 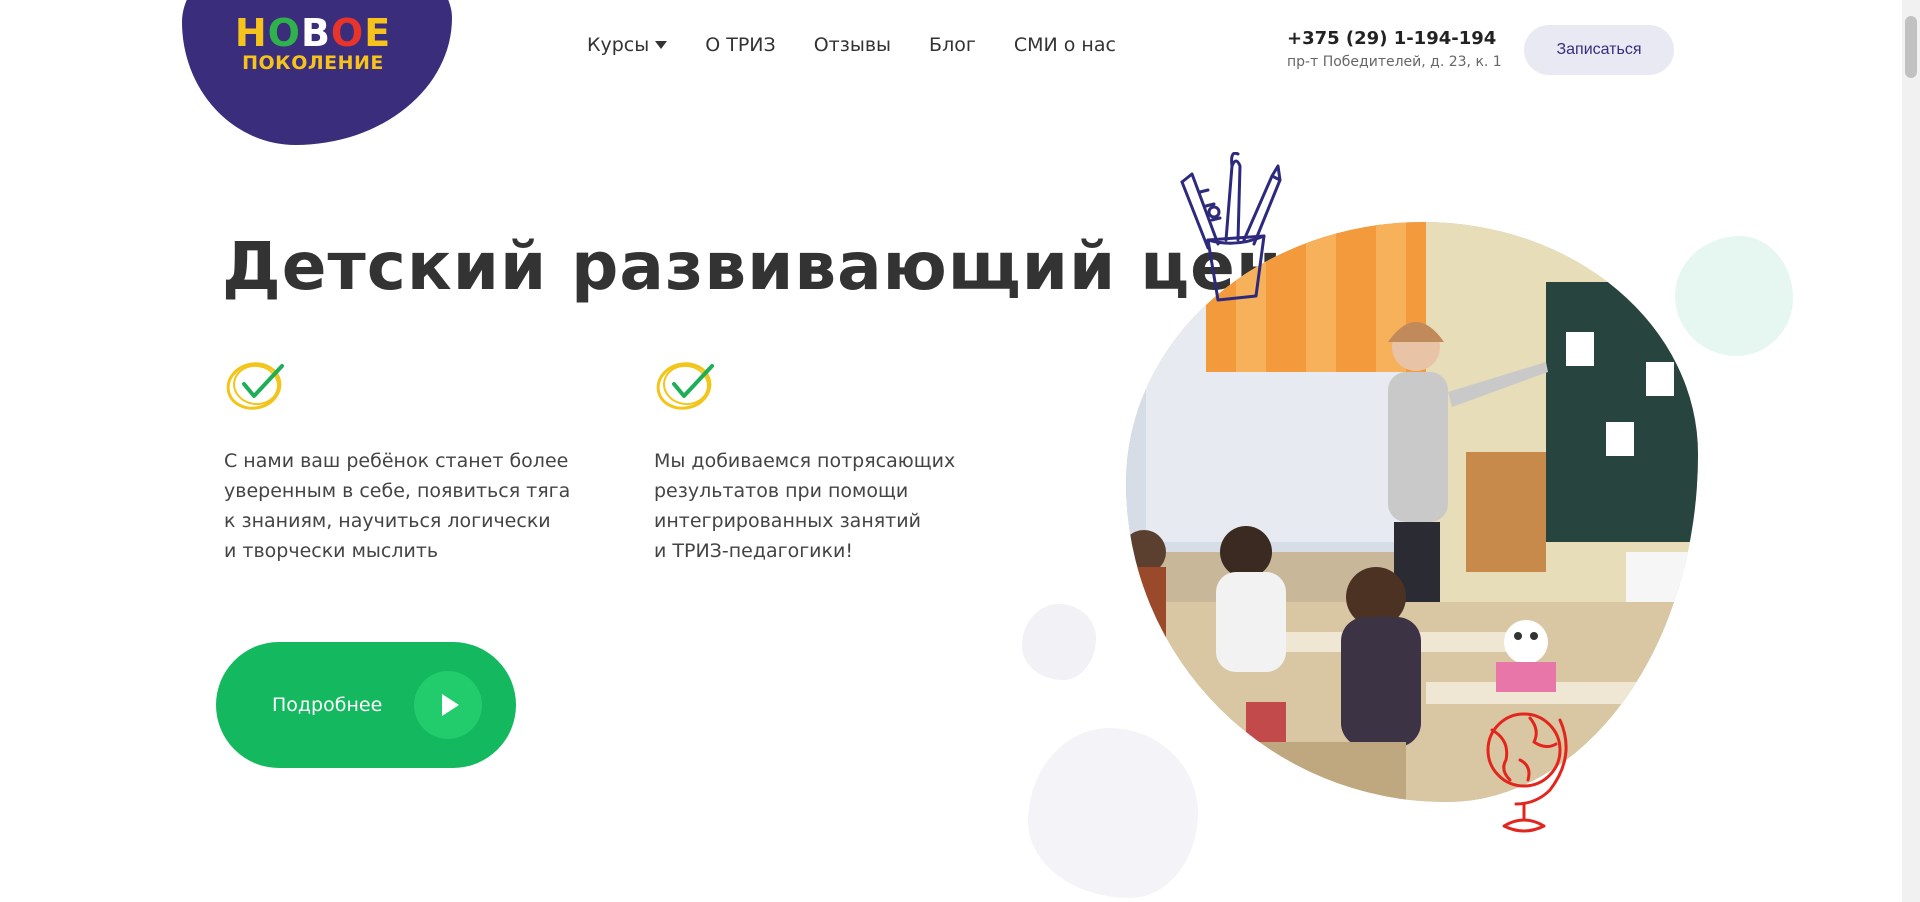 What do you see at coordinates (661, 45) in the screenshot?
I see `caret-down-icon` at bounding box center [661, 45].